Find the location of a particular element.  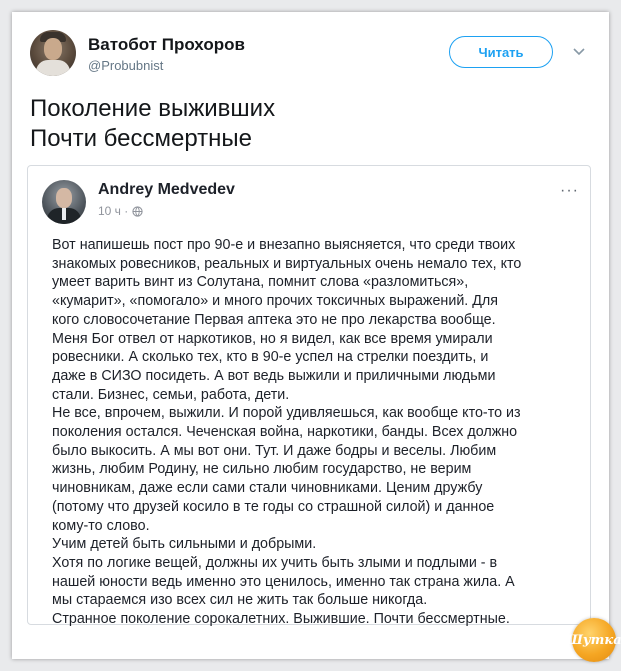

chevron-down-icon is located at coordinates (579, 51).